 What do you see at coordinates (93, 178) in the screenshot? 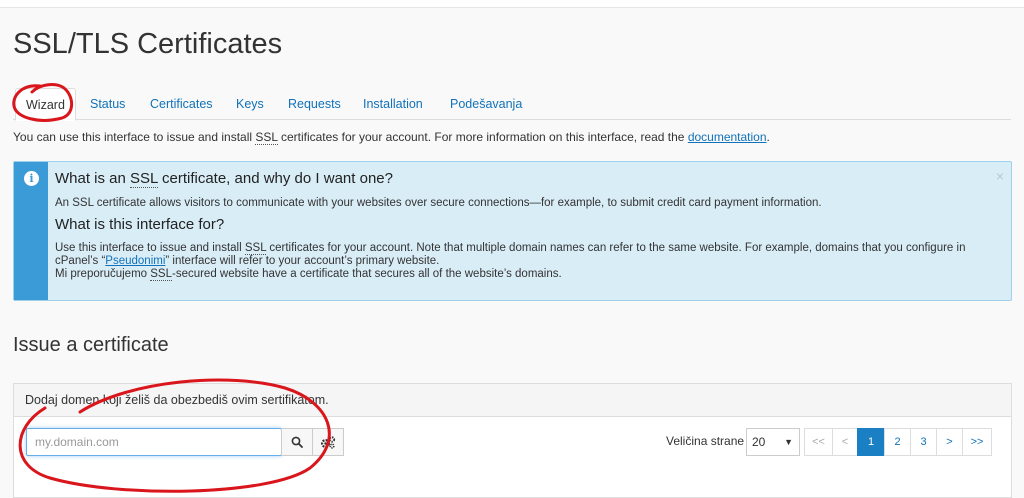
I see `alert-text-part: What is an` at bounding box center [93, 178].